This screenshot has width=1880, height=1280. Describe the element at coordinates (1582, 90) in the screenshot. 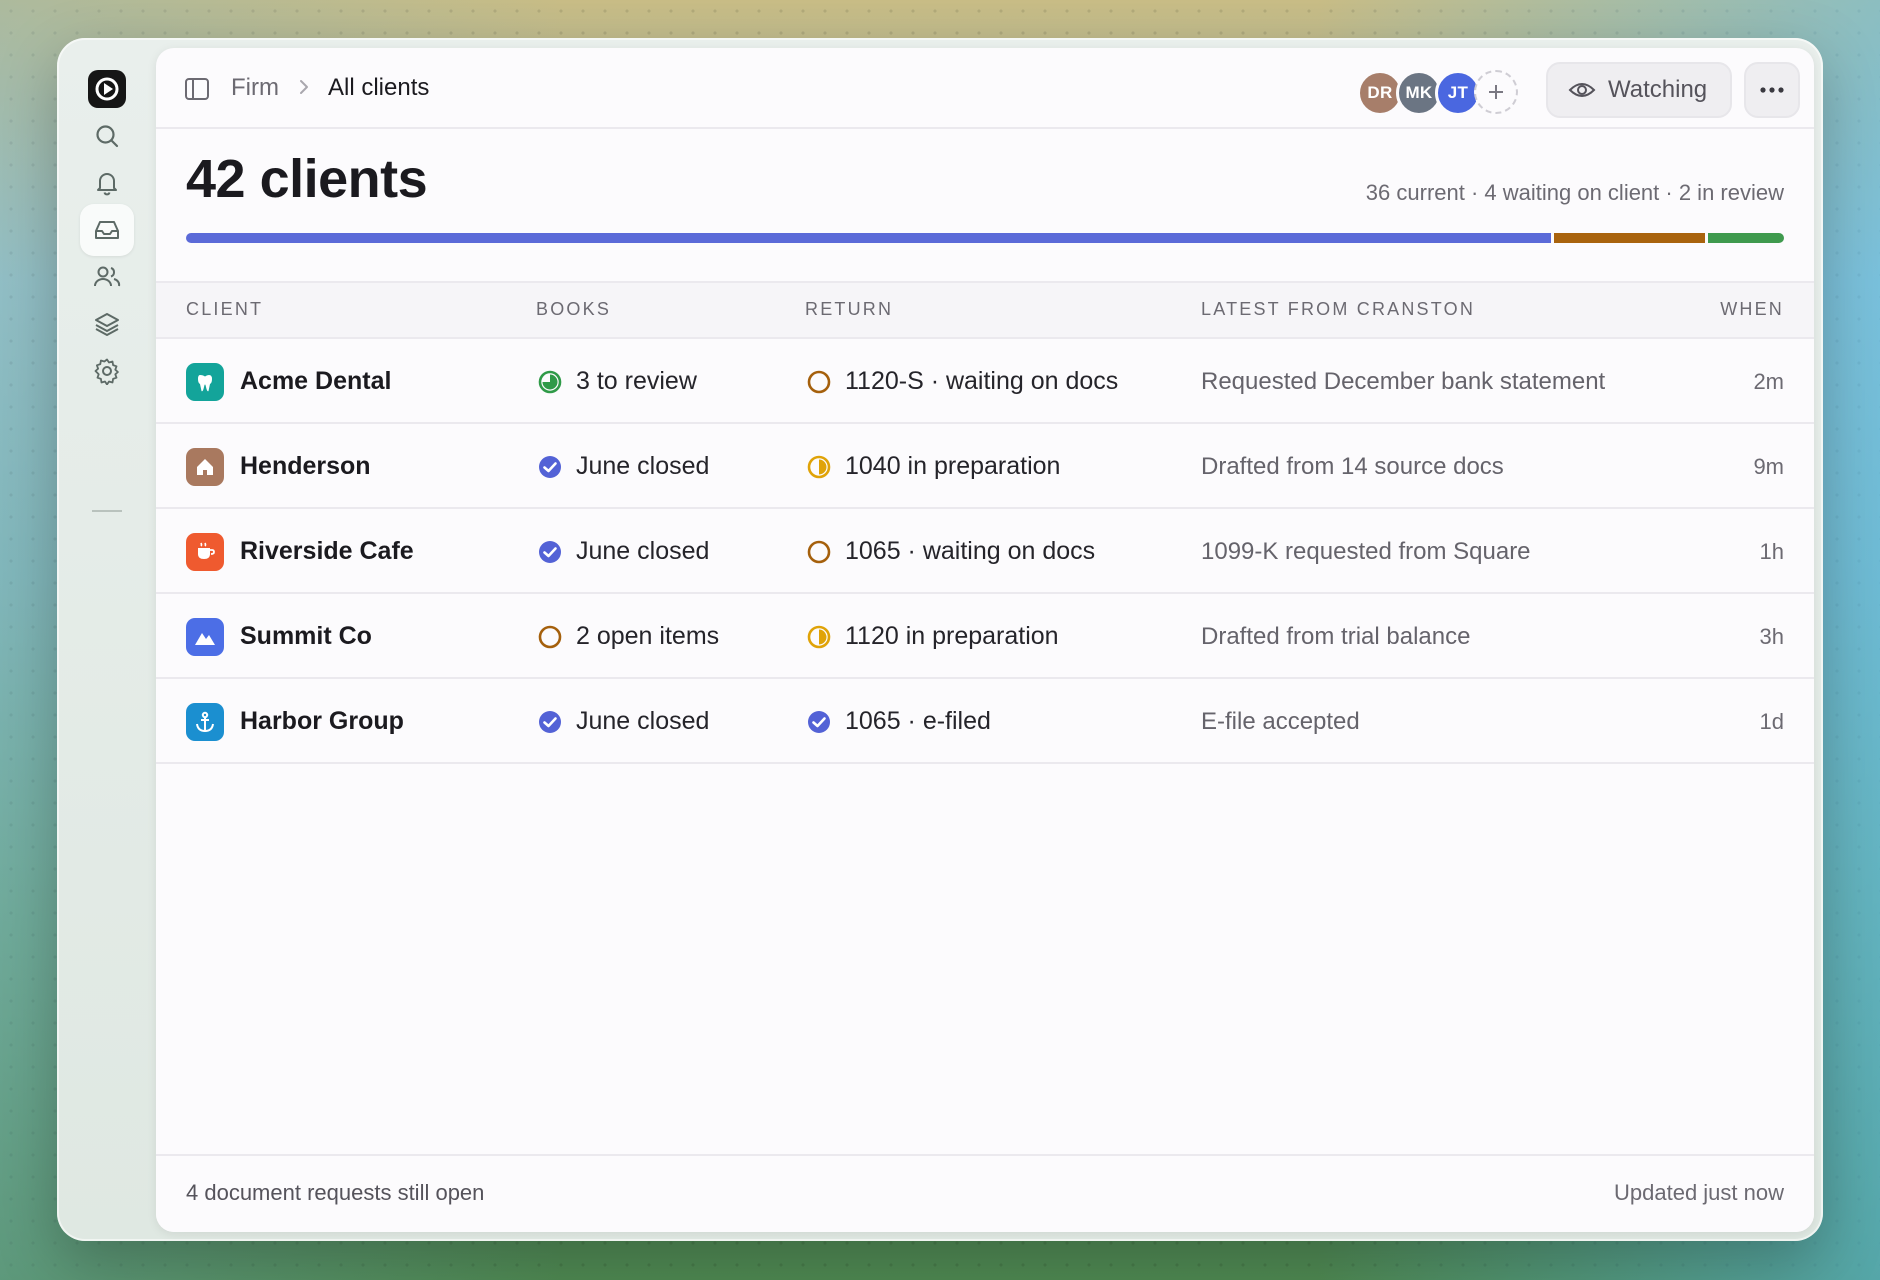

I see `eye-icon` at that location.